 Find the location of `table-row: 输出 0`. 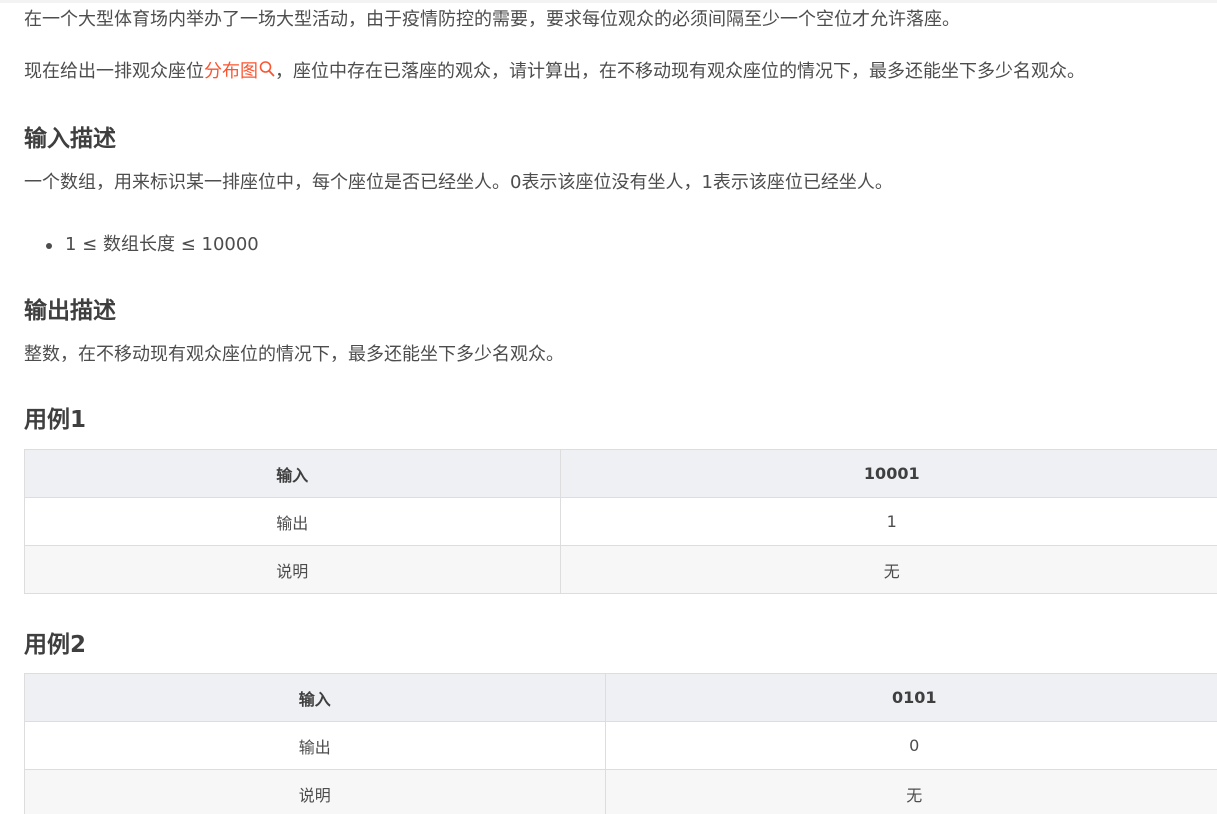

table-row: 输出 0 is located at coordinates (620, 745).